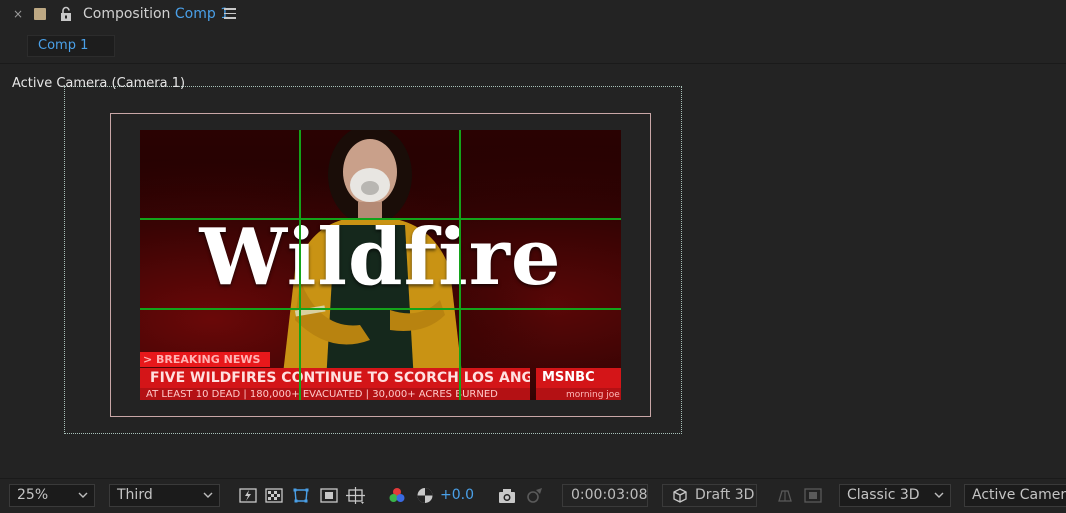 The image size is (1066, 513). What do you see at coordinates (425, 495) in the screenshot?
I see `reset-exposure-icon` at bounding box center [425, 495].